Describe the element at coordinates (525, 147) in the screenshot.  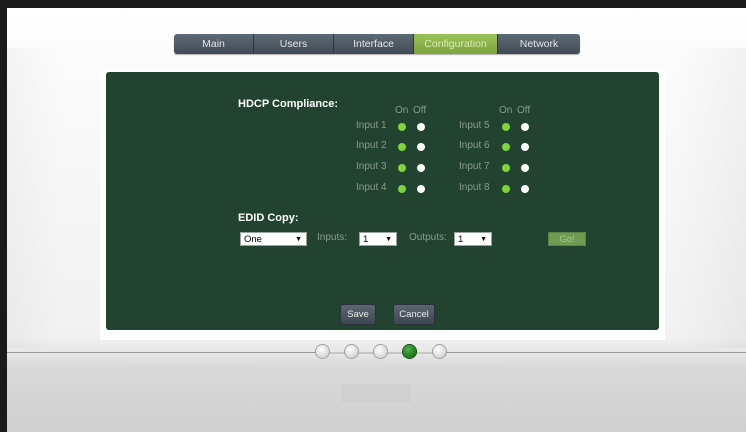
I see `input-6-off-radio` at that location.